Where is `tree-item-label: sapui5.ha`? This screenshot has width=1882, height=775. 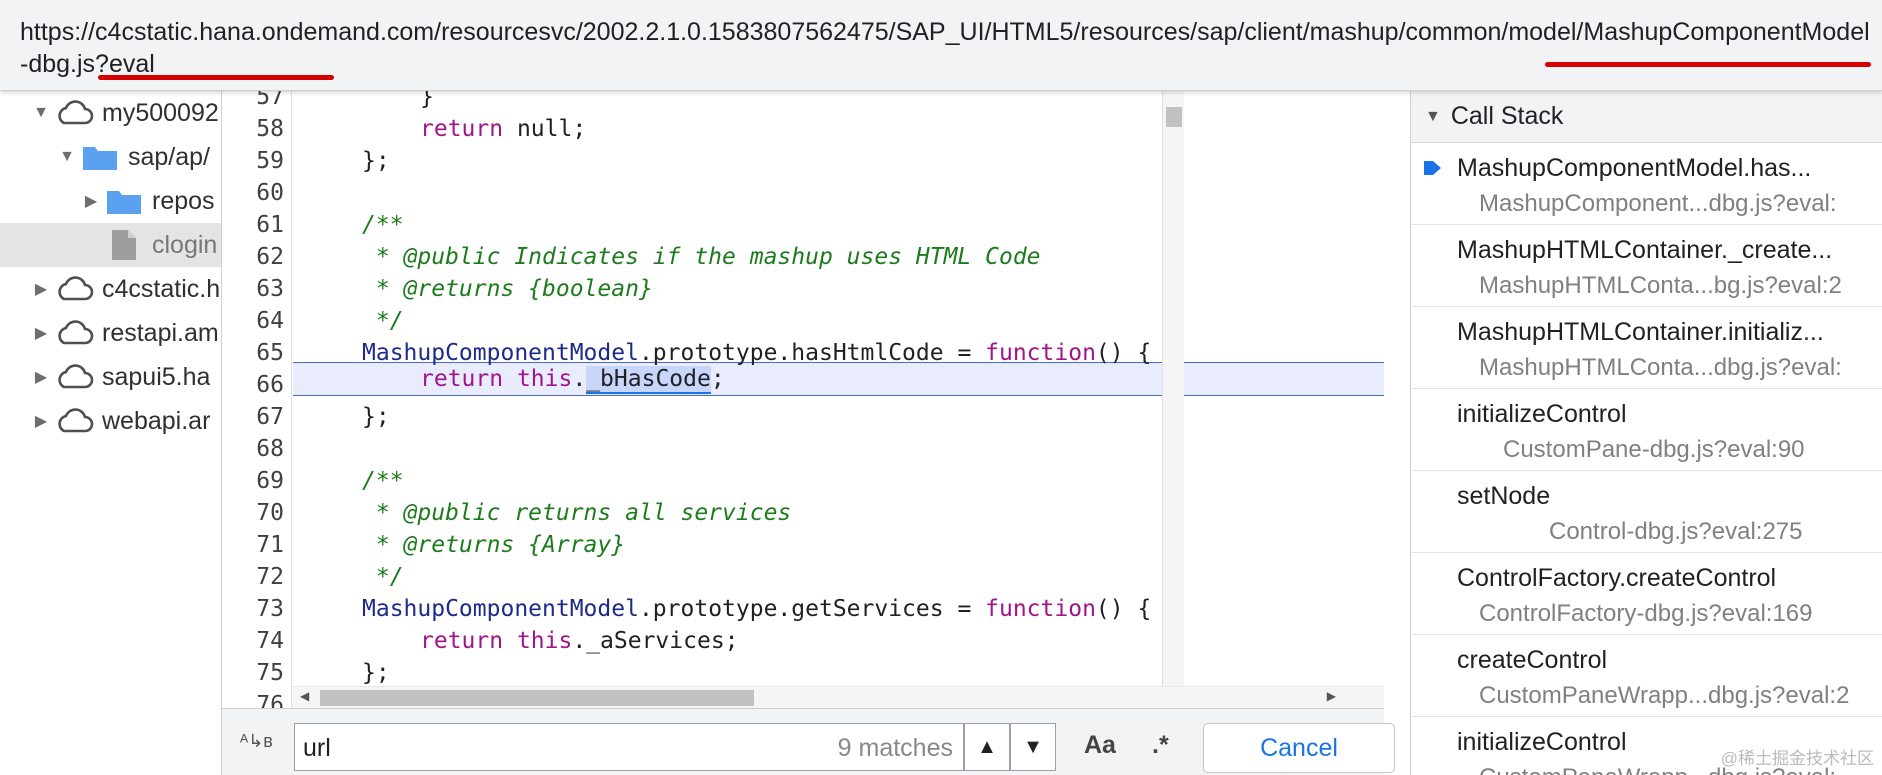
tree-item-label: sapui5.ha is located at coordinates (156, 376).